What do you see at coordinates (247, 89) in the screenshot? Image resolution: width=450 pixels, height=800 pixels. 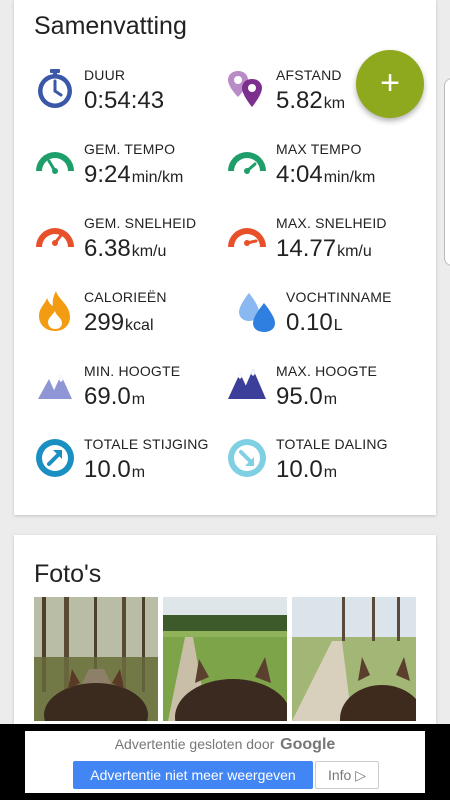 I see `map-pins-icon` at bounding box center [247, 89].